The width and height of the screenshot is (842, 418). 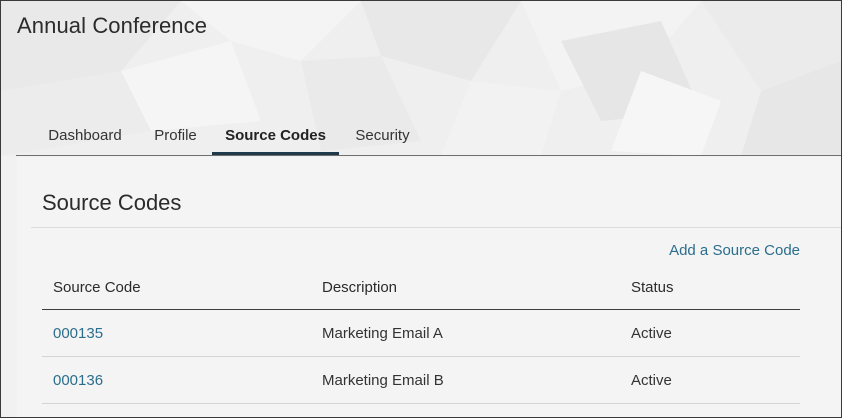 What do you see at coordinates (85, 135) in the screenshot?
I see `tab-dashboard: Dashboard` at bounding box center [85, 135].